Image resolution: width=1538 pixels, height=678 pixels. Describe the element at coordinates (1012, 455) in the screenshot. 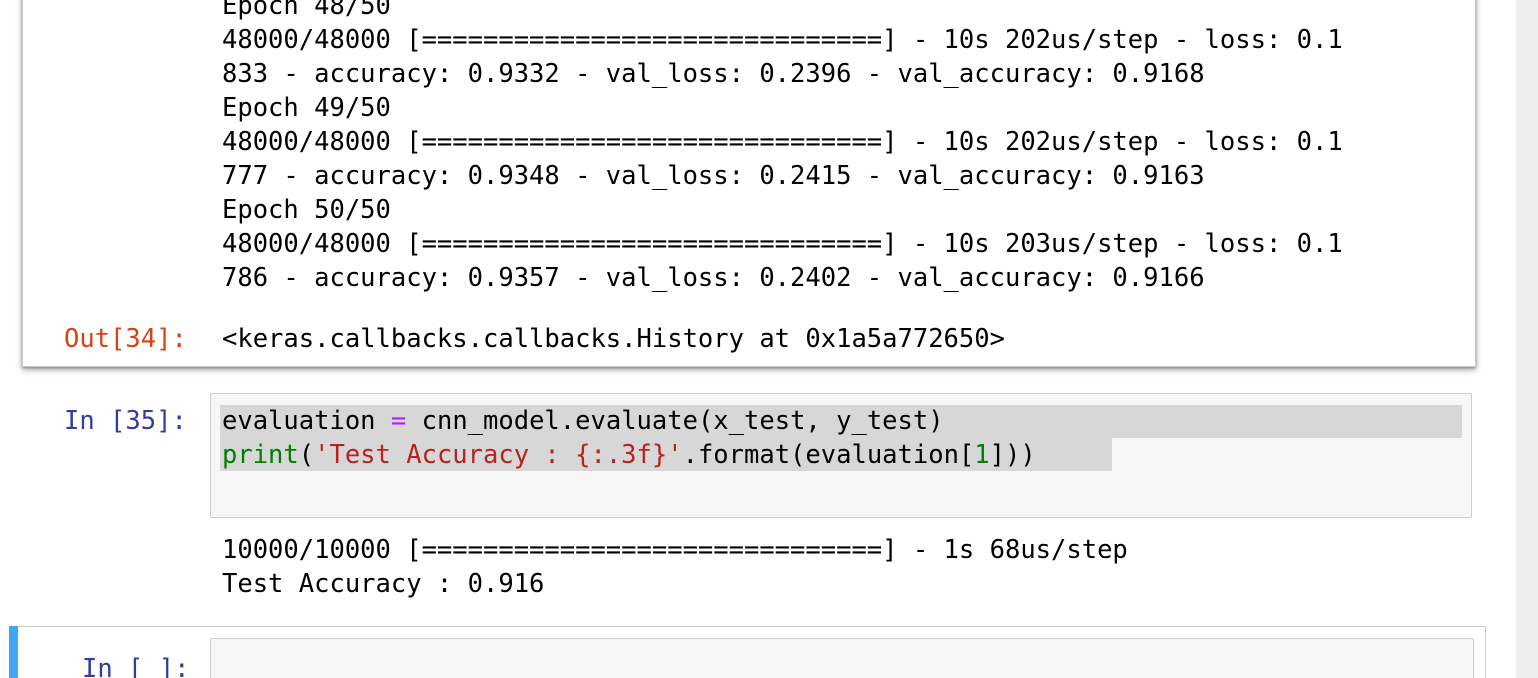

I see `code-punct: ]))` at that location.